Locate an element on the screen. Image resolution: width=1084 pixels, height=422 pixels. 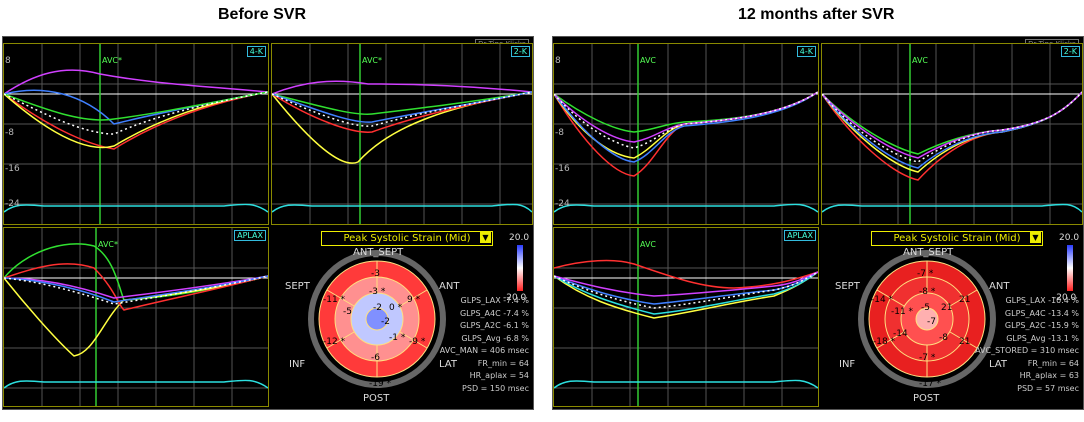
segment-value: -14 * is located at coordinates (882, 300).